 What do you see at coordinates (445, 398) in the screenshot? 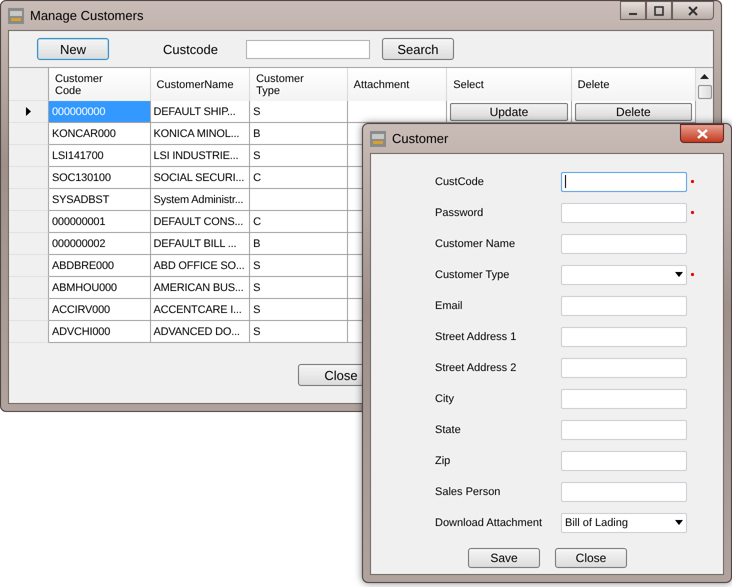
I see `field-label: City` at bounding box center [445, 398].